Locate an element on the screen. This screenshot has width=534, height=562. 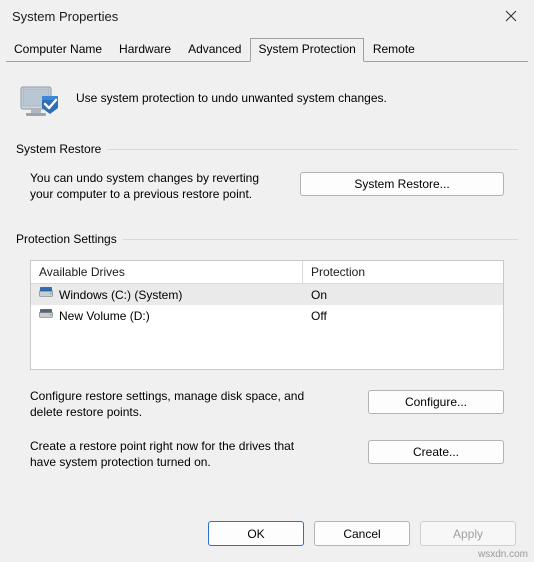
table-row: Windows (C:) (System) On is located at coordinates (267, 294).